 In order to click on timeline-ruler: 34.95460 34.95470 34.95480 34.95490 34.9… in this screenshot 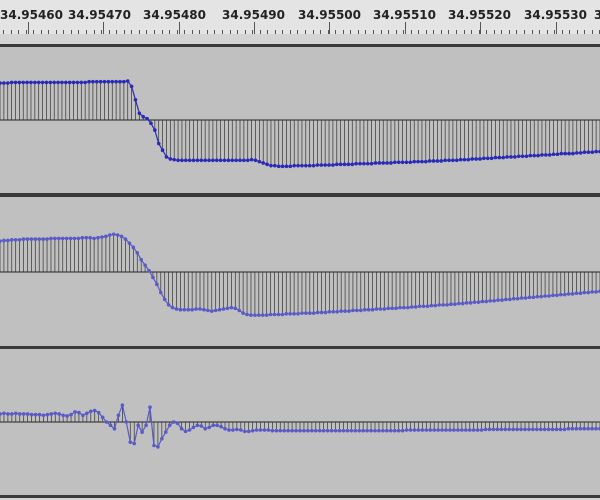, I will do `click(300, 17)`.